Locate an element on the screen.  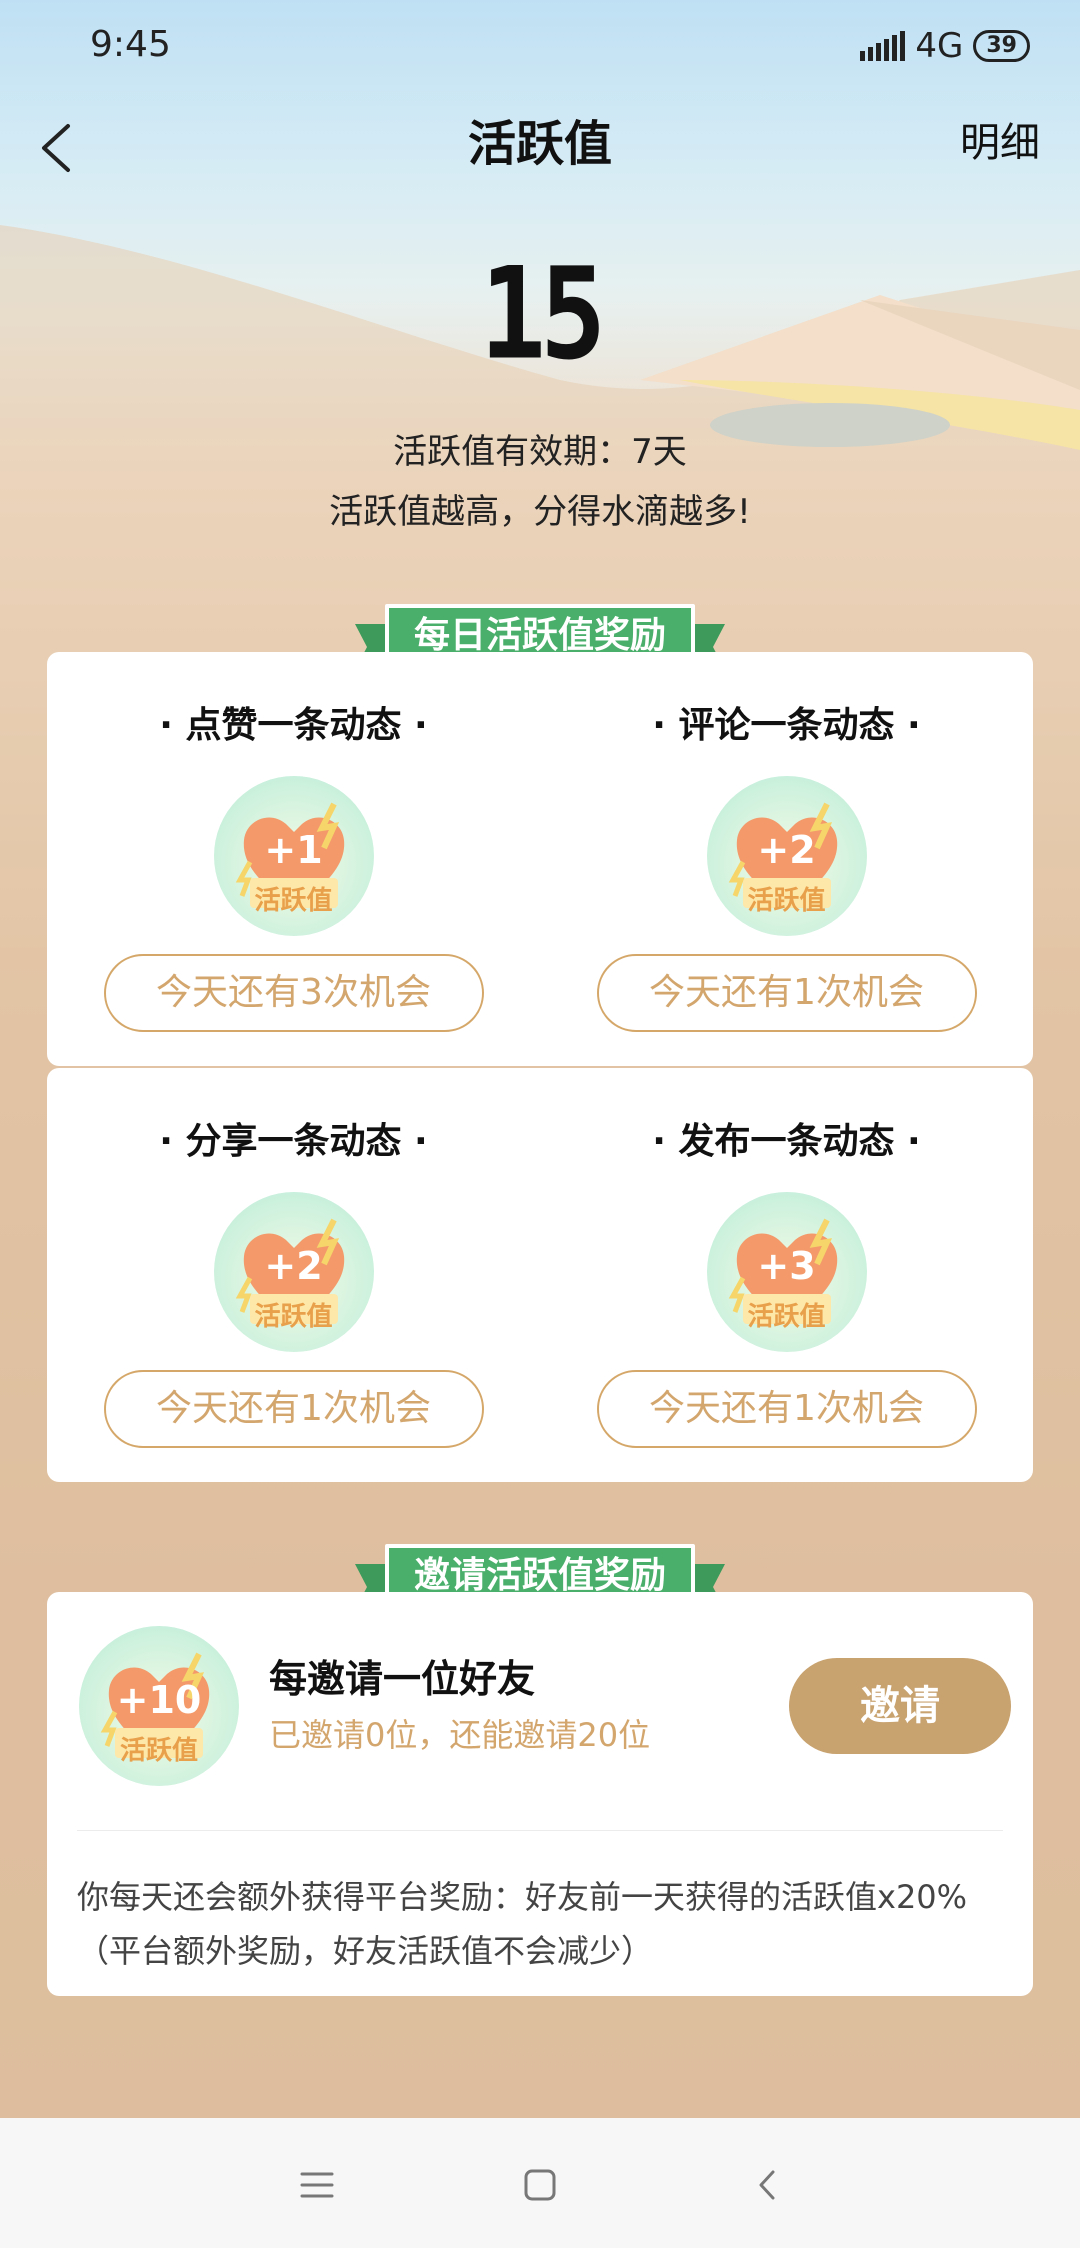
heart-lightning-icon: +3 活跃值 is located at coordinates (786, 1272).